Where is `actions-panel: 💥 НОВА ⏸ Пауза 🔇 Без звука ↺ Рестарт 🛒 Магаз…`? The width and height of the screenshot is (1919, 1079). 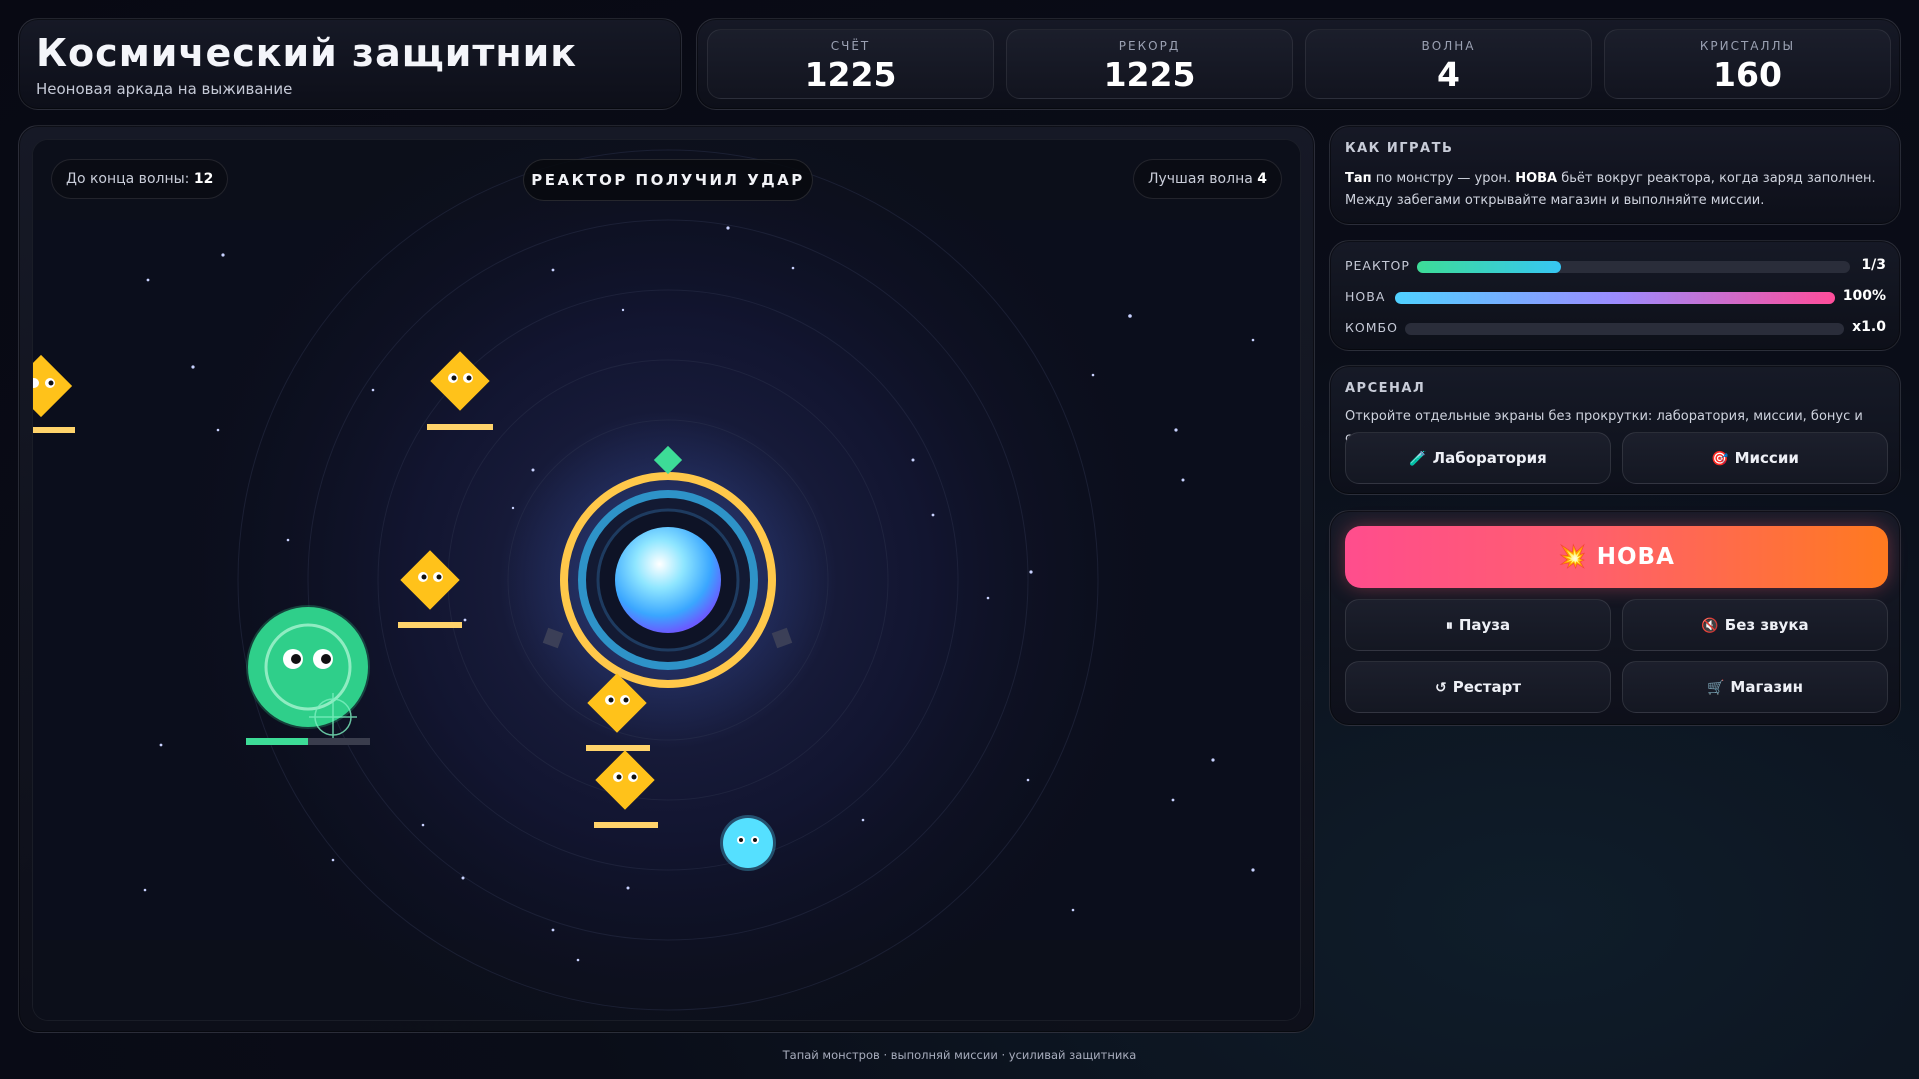 actions-panel: 💥 НОВА ⏸ Пауза 🔇 Без звука ↺ Рестарт 🛒 Магаз… is located at coordinates (1615, 618).